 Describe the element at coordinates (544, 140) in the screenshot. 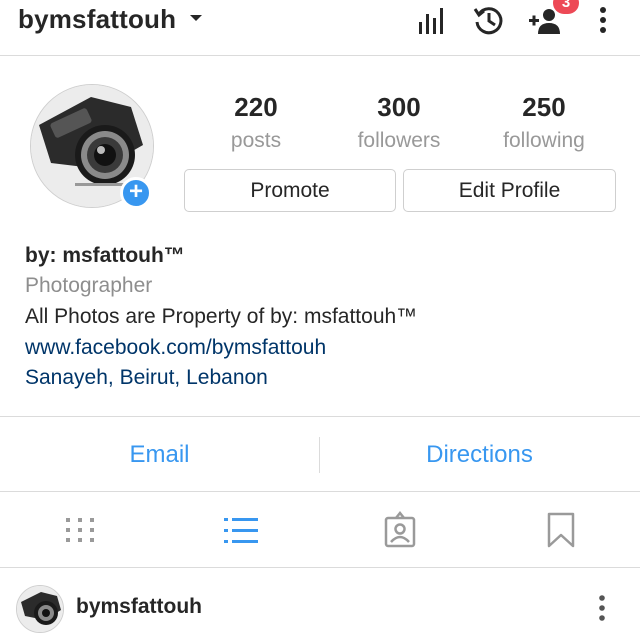

I see `following-label: following` at that location.